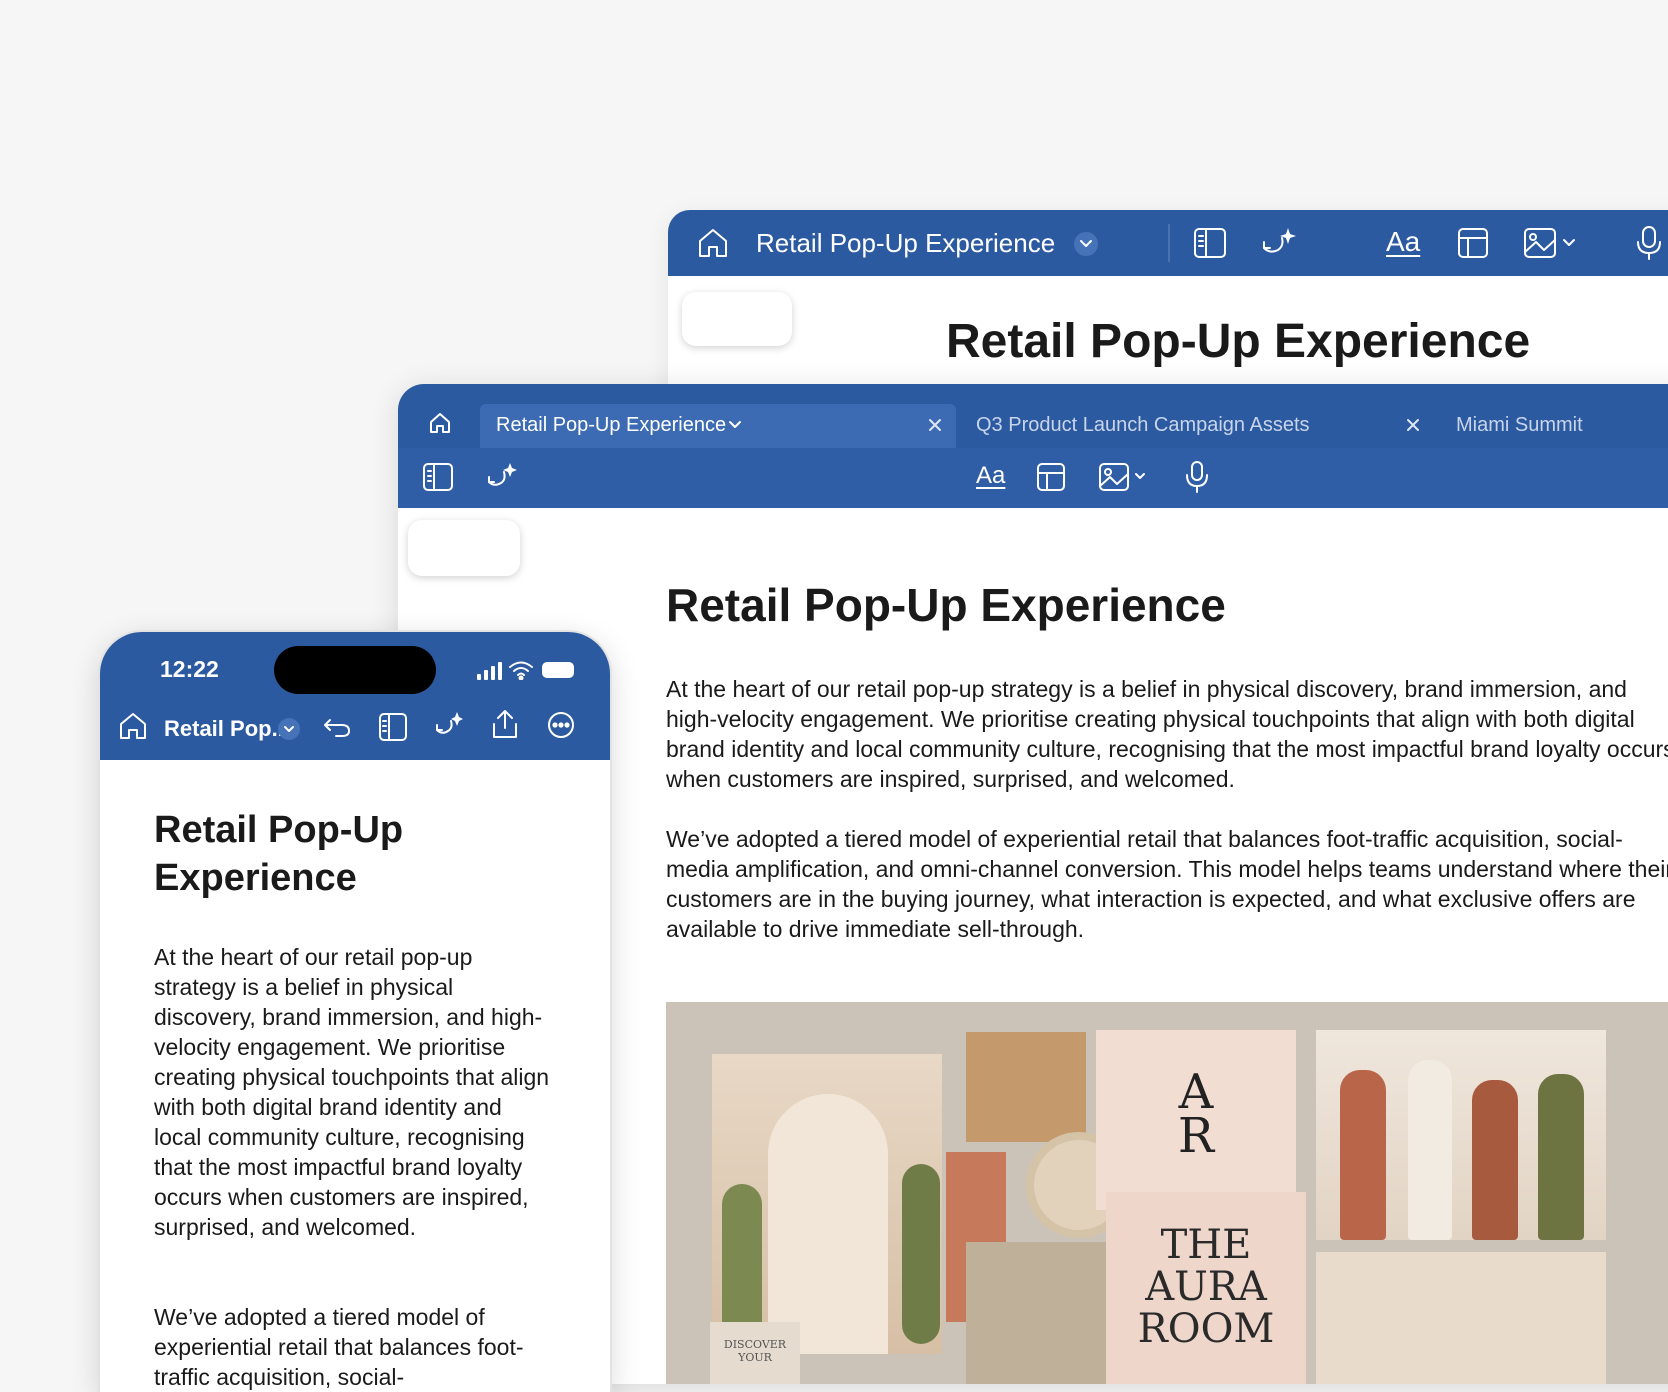  Describe the element at coordinates (1026, 1087) in the screenshot. I see `wood-swatch` at that location.